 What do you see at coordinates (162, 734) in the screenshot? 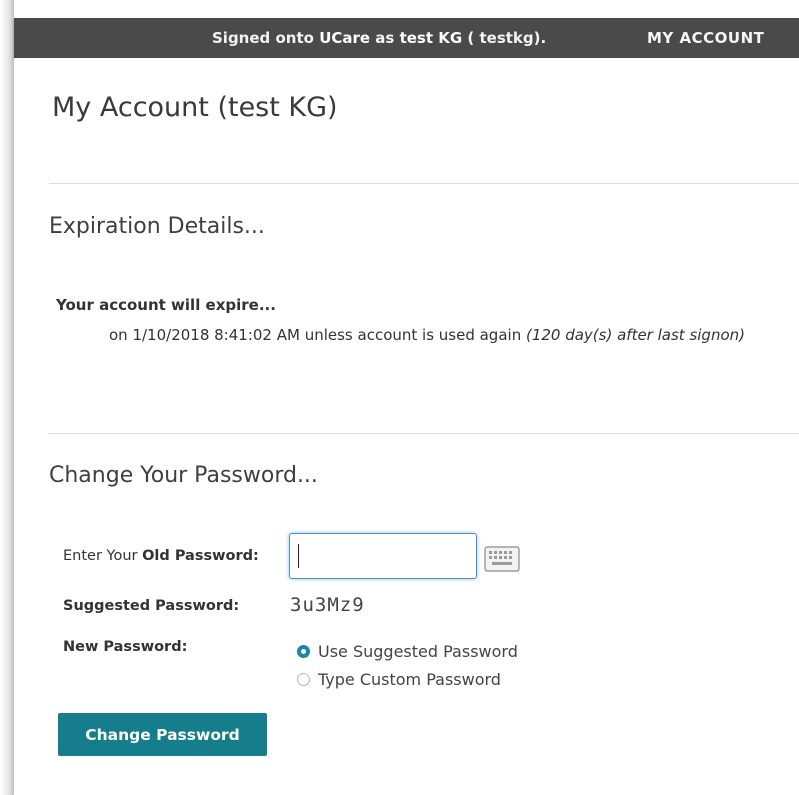
I see `change-password-button: Change Password` at bounding box center [162, 734].